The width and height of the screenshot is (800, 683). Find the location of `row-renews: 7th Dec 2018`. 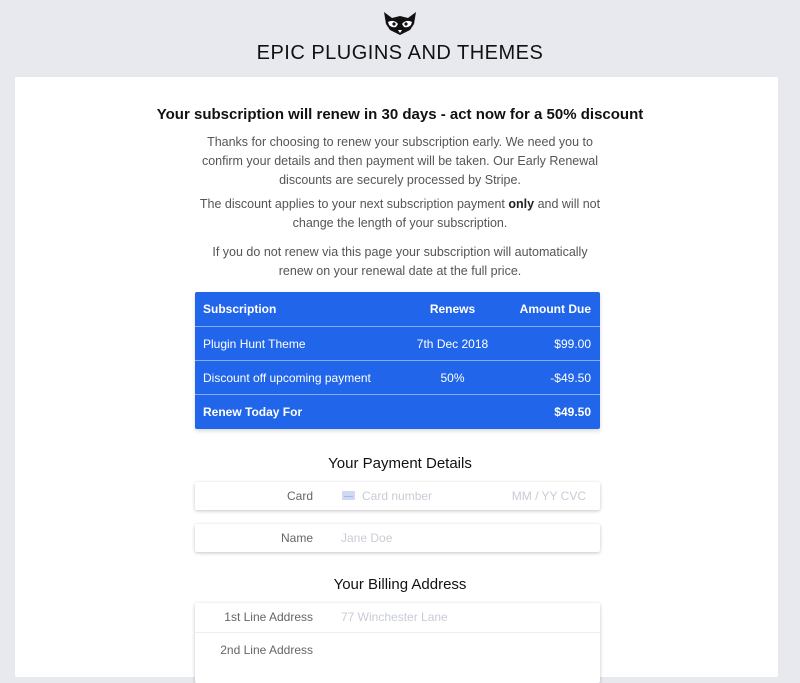

row-renews: 7th Dec 2018 is located at coordinates (452, 344).